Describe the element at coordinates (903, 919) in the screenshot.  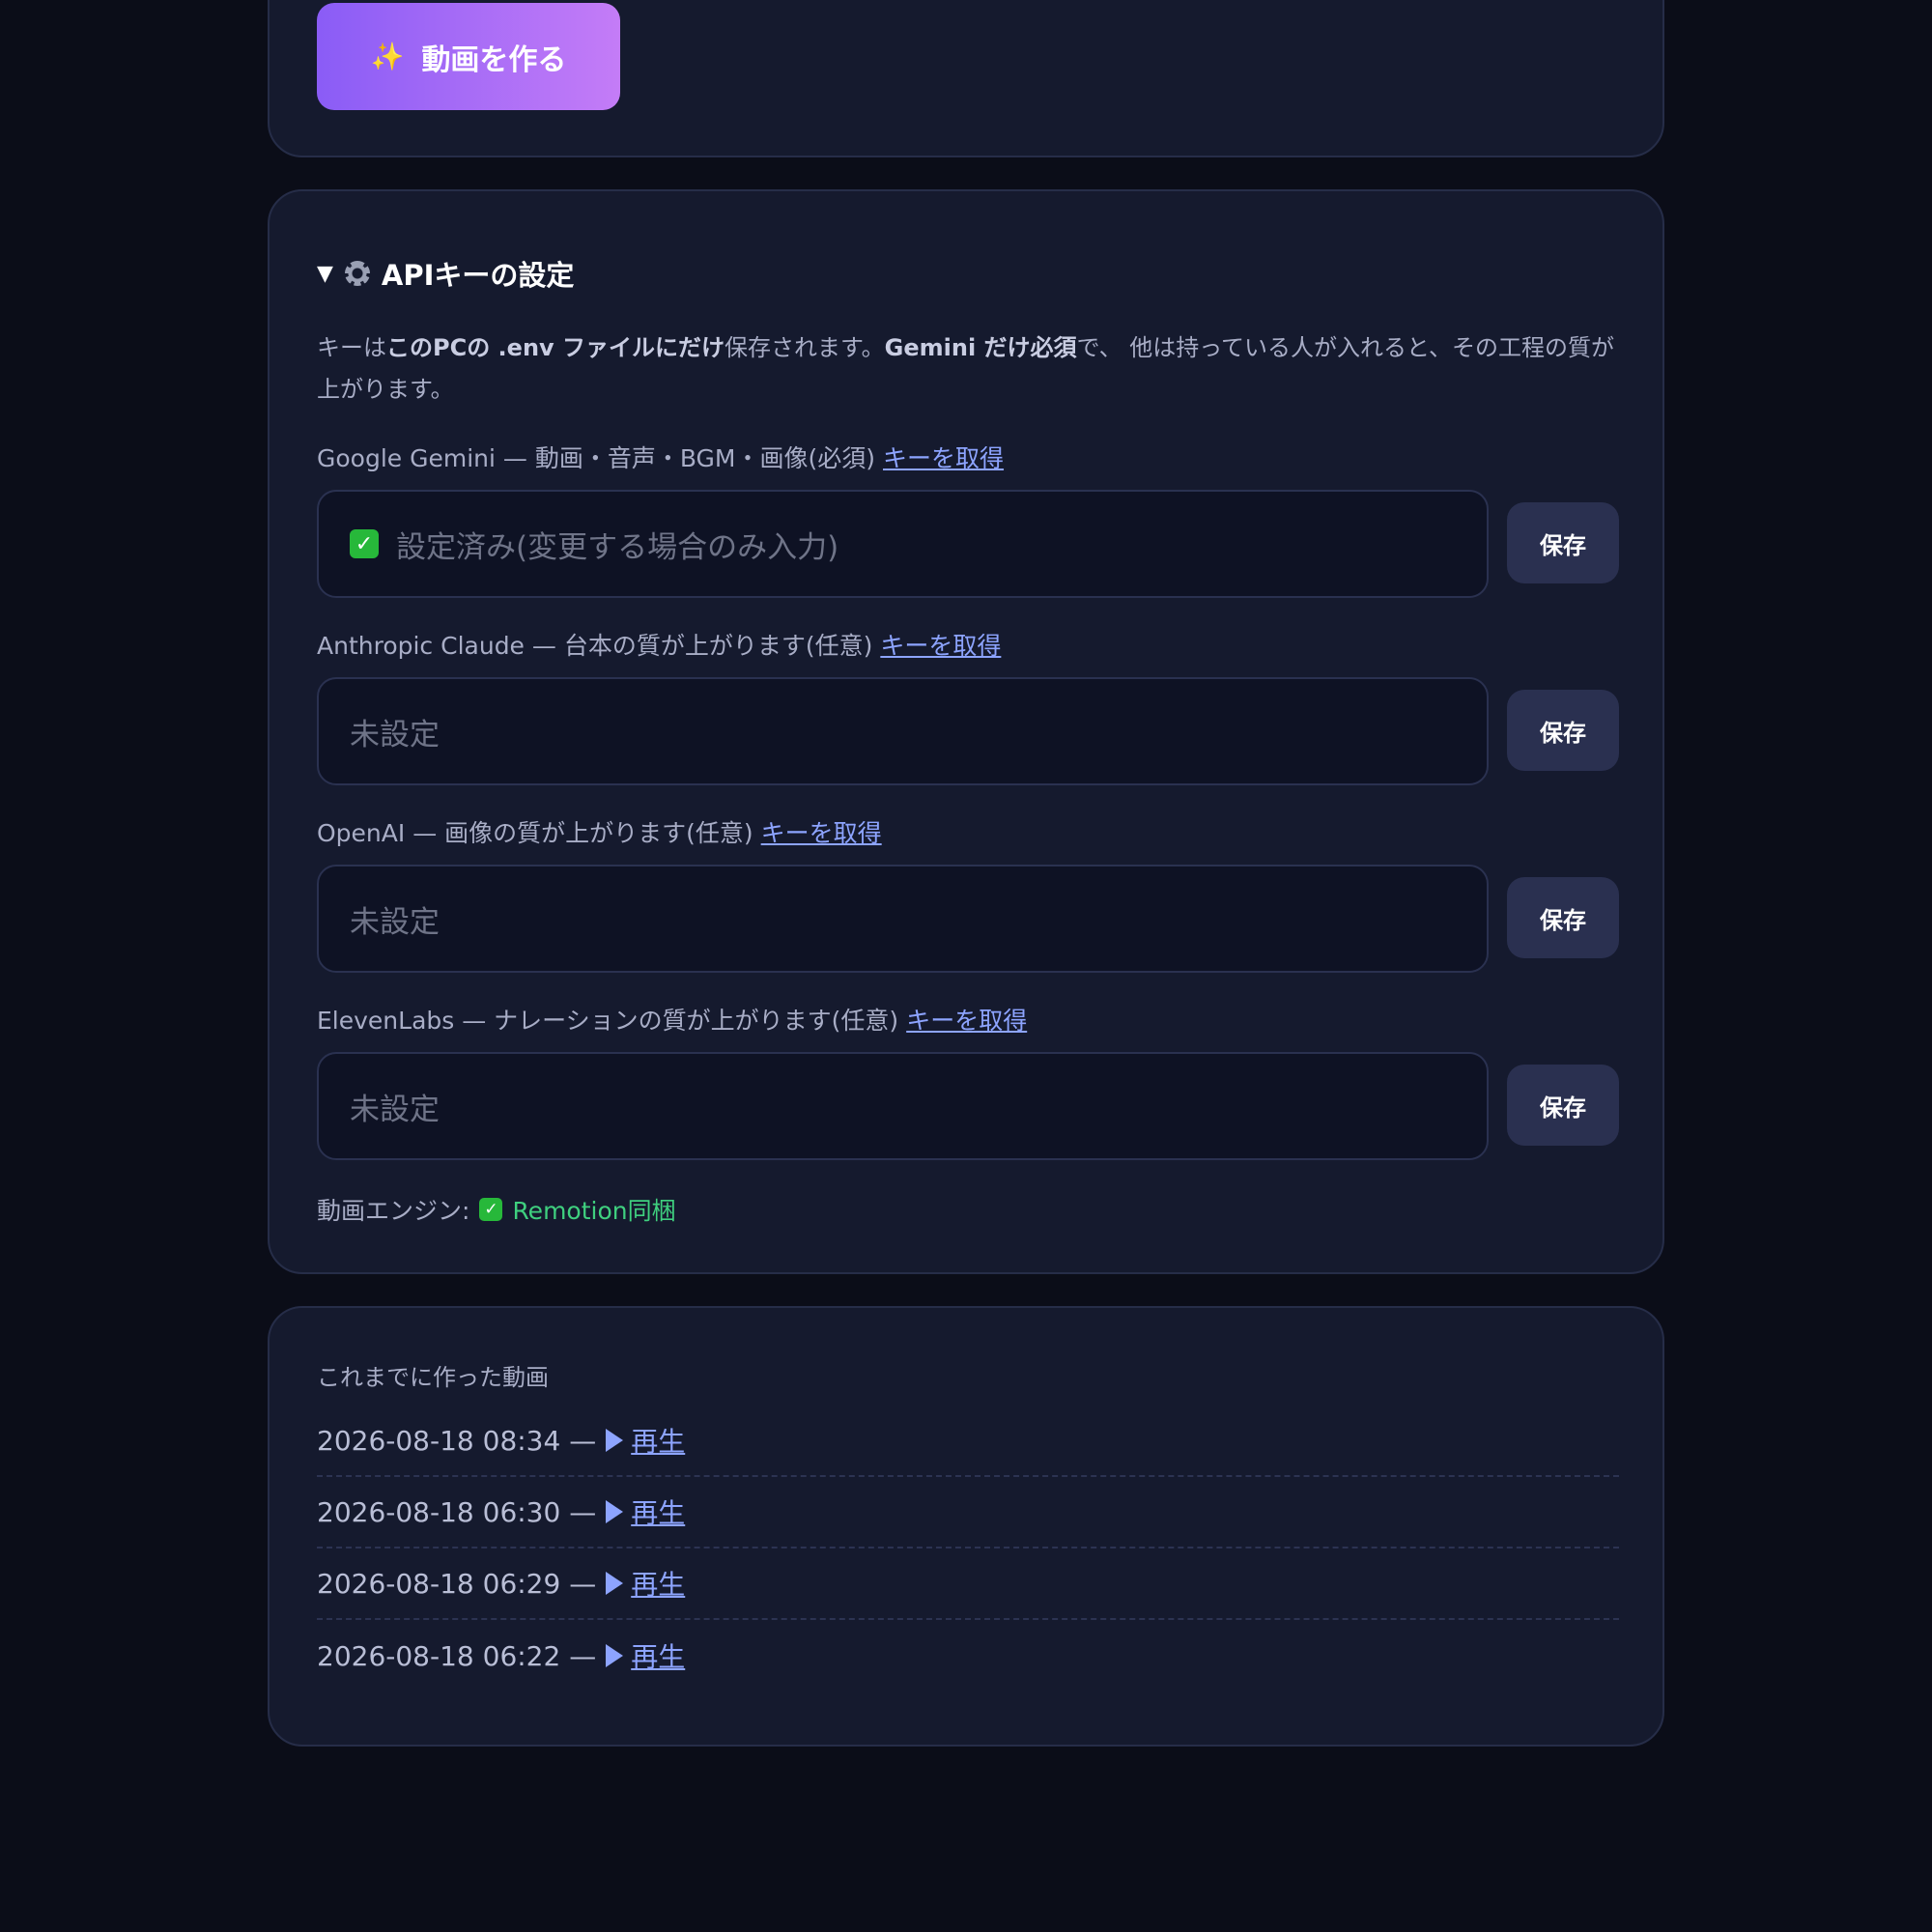
I see `openai-key-input: 未設定` at that location.